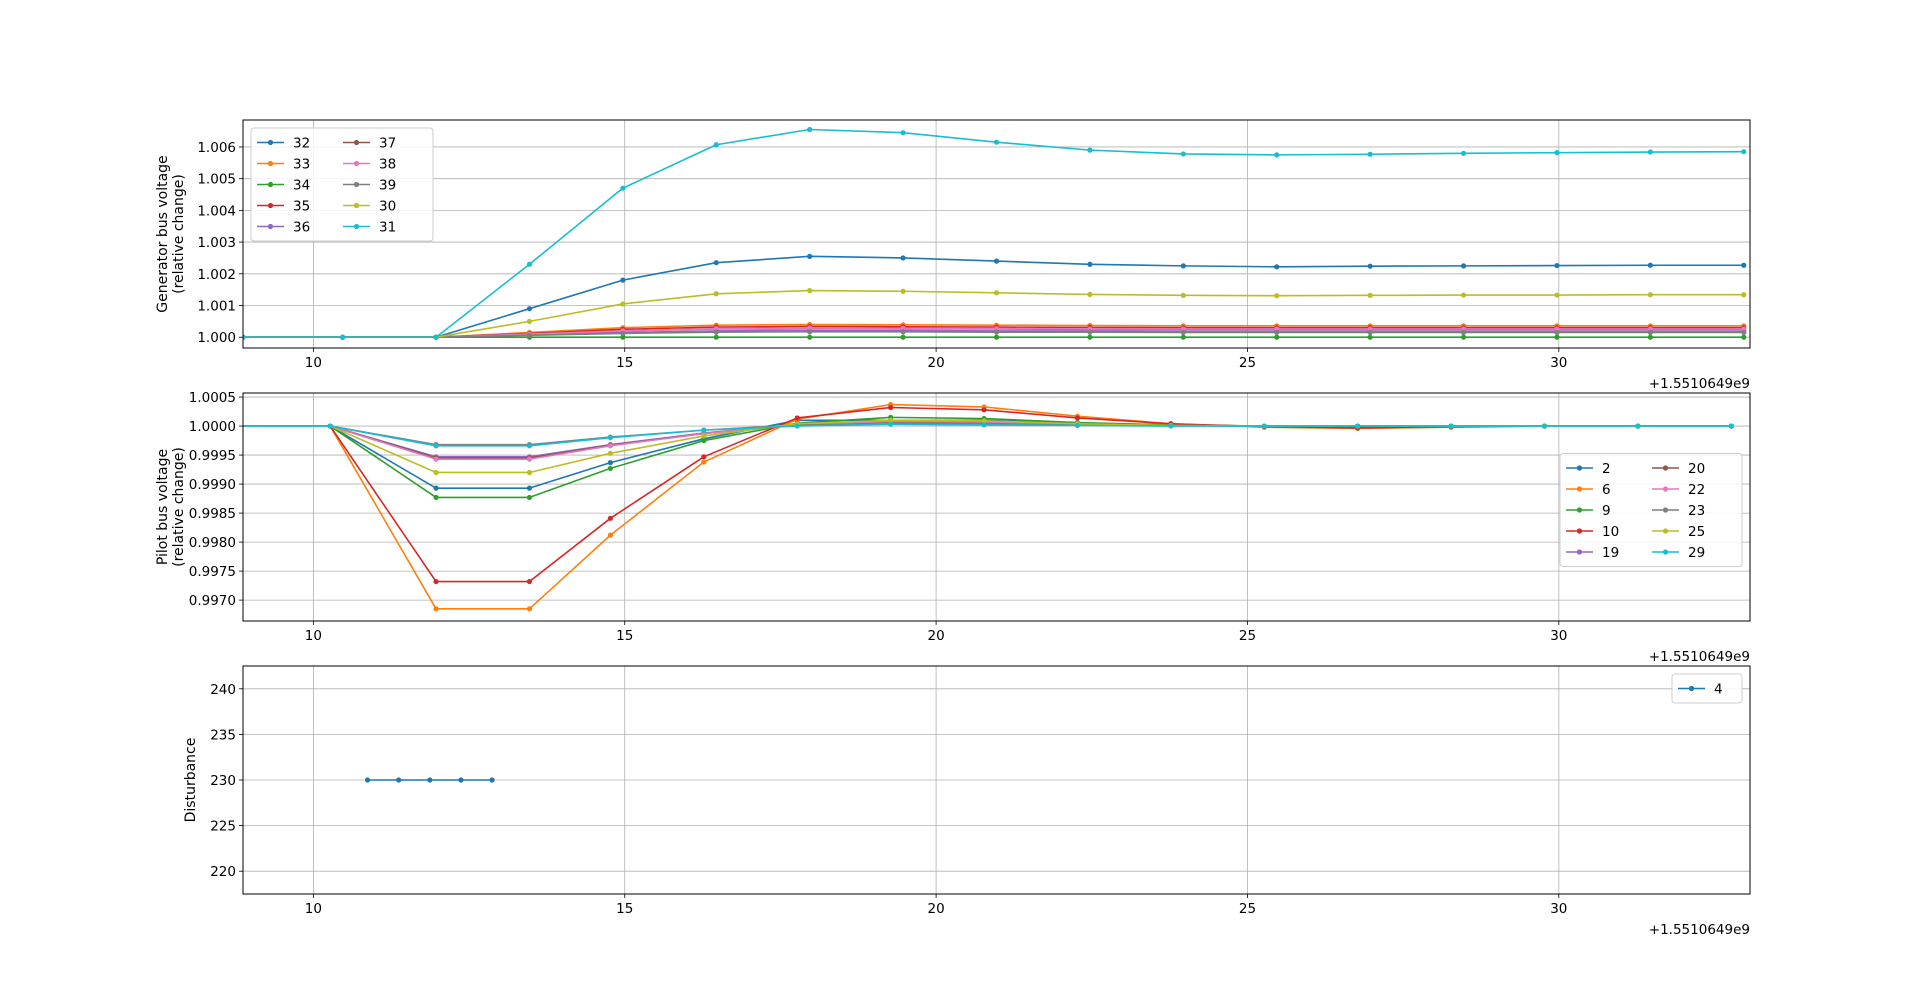  What do you see at coordinates (301, 165) in the screenshot?
I see `legend-label: 33` at bounding box center [301, 165].